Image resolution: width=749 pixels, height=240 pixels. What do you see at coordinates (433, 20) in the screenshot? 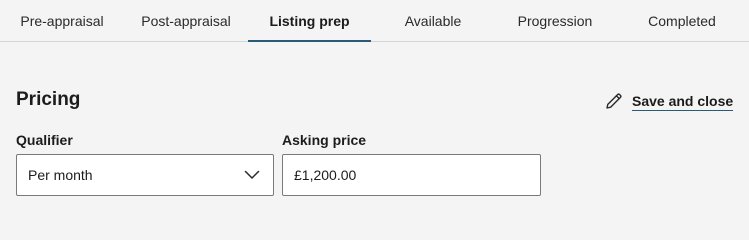
I see `tab-available: Available` at bounding box center [433, 20].